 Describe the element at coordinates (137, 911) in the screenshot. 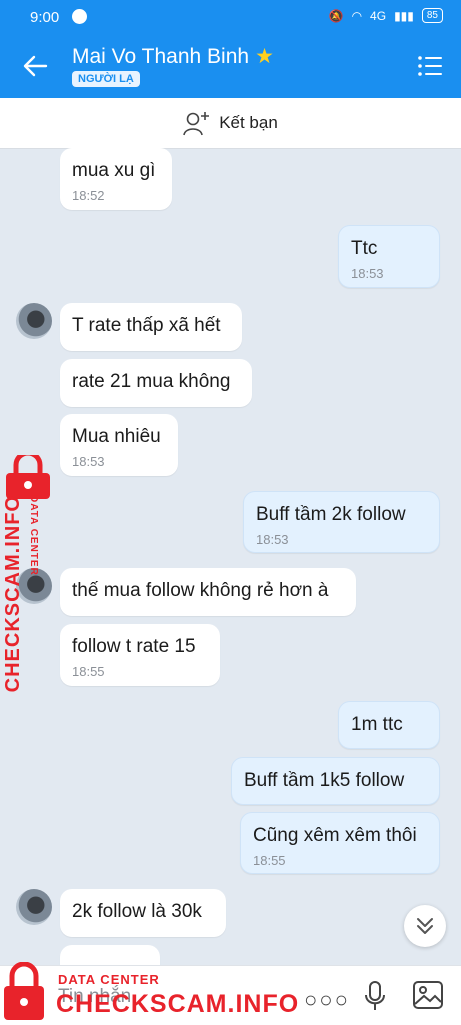

I see `message-text: 2k follow là 30k` at that location.